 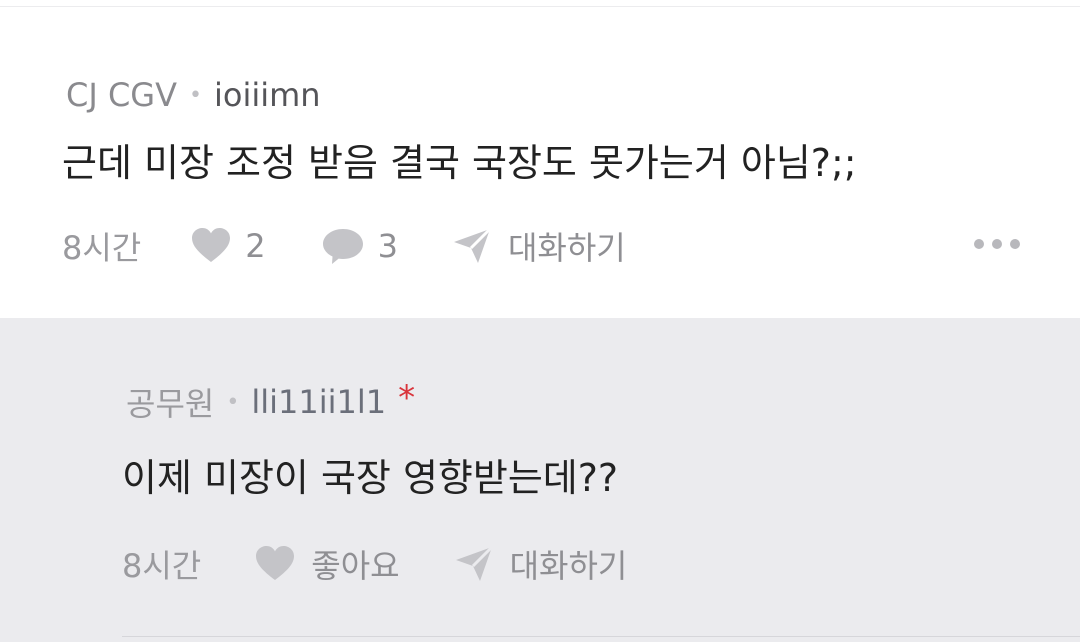 What do you see at coordinates (267, 95) in the screenshot?
I see `comment-author: ioiiimn` at bounding box center [267, 95].